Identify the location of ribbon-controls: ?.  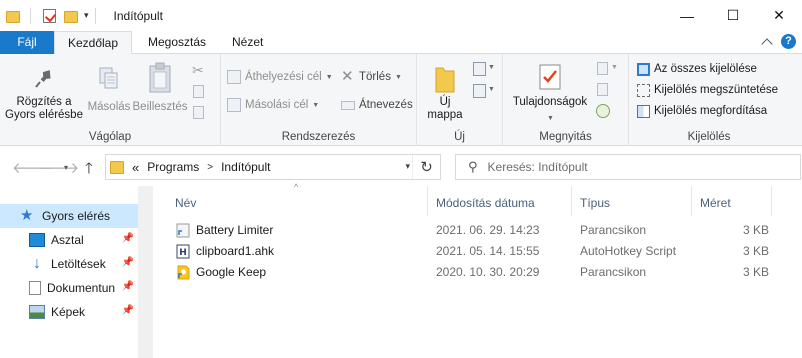
(778, 42).